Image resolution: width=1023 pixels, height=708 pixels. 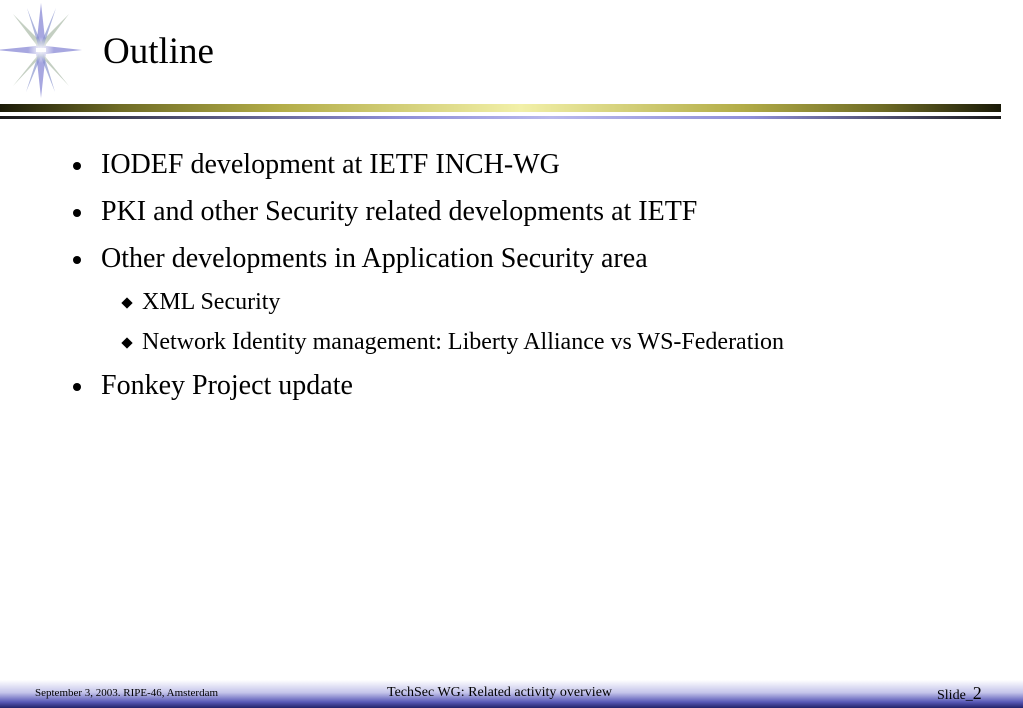 What do you see at coordinates (500, 692) in the screenshot?
I see `footer-presentation-title: TechSec WG: Related activity overview` at bounding box center [500, 692].